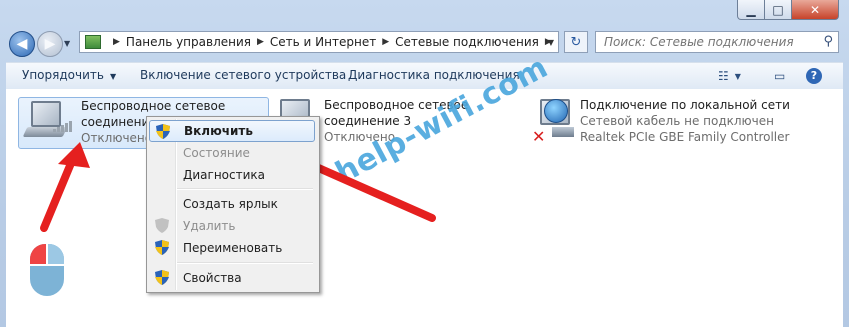  What do you see at coordinates (153, 106) in the screenshot?
I see `connection-name: Беспроводное сетевое` at bounding box center [153, 106].